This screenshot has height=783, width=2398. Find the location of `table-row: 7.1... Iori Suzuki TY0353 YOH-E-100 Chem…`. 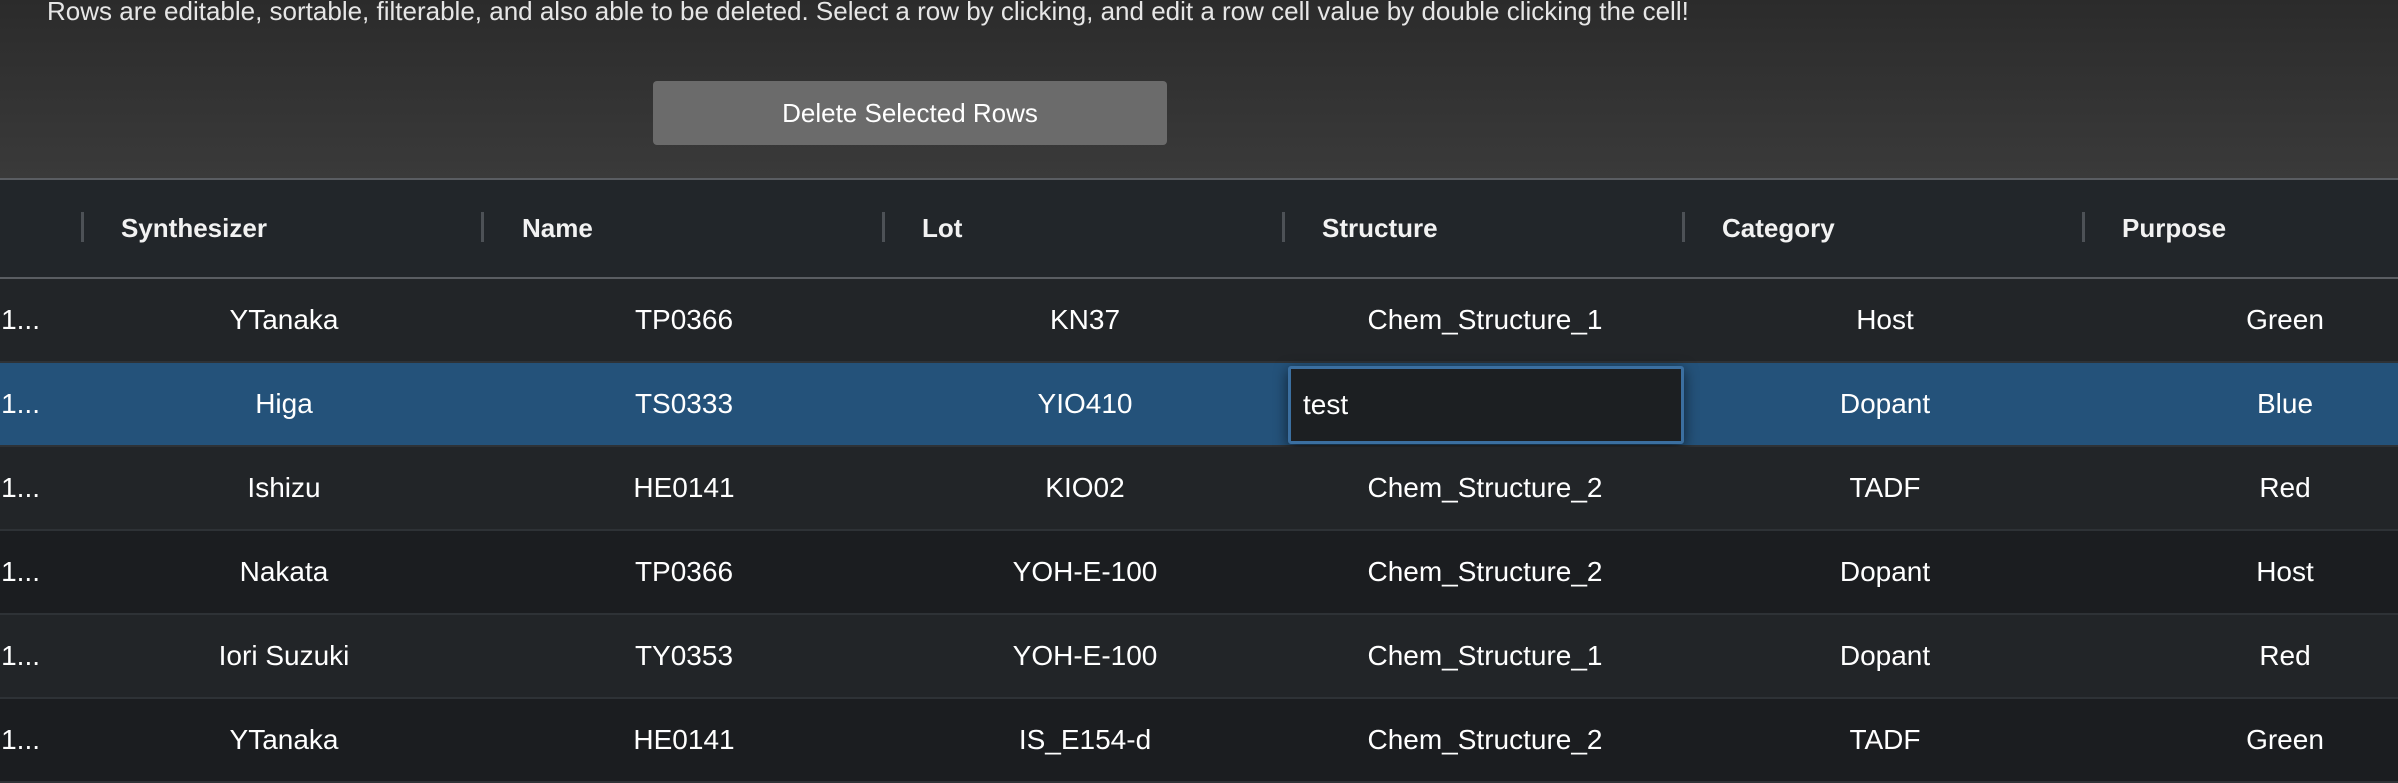

table-row: 7.1... Iori Suzuki TY0353 YOH-E-100 Chem… is located at coordinates (1199, 657).